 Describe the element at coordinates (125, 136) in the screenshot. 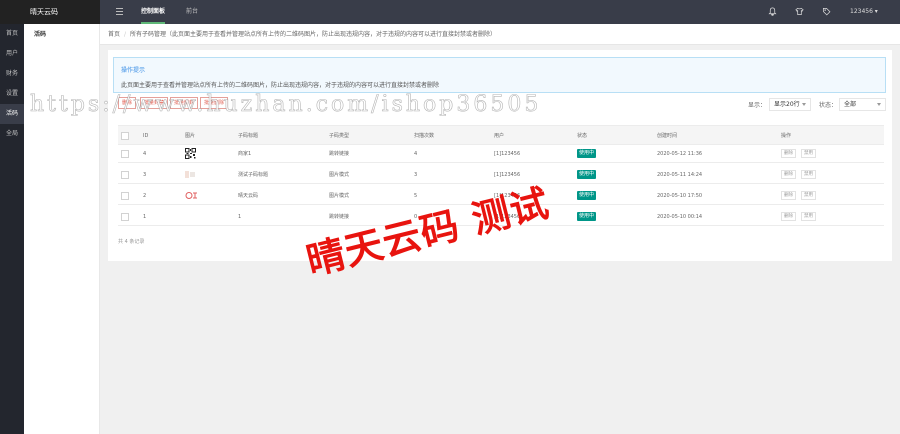

I see `select-all-checkbox` at that location.